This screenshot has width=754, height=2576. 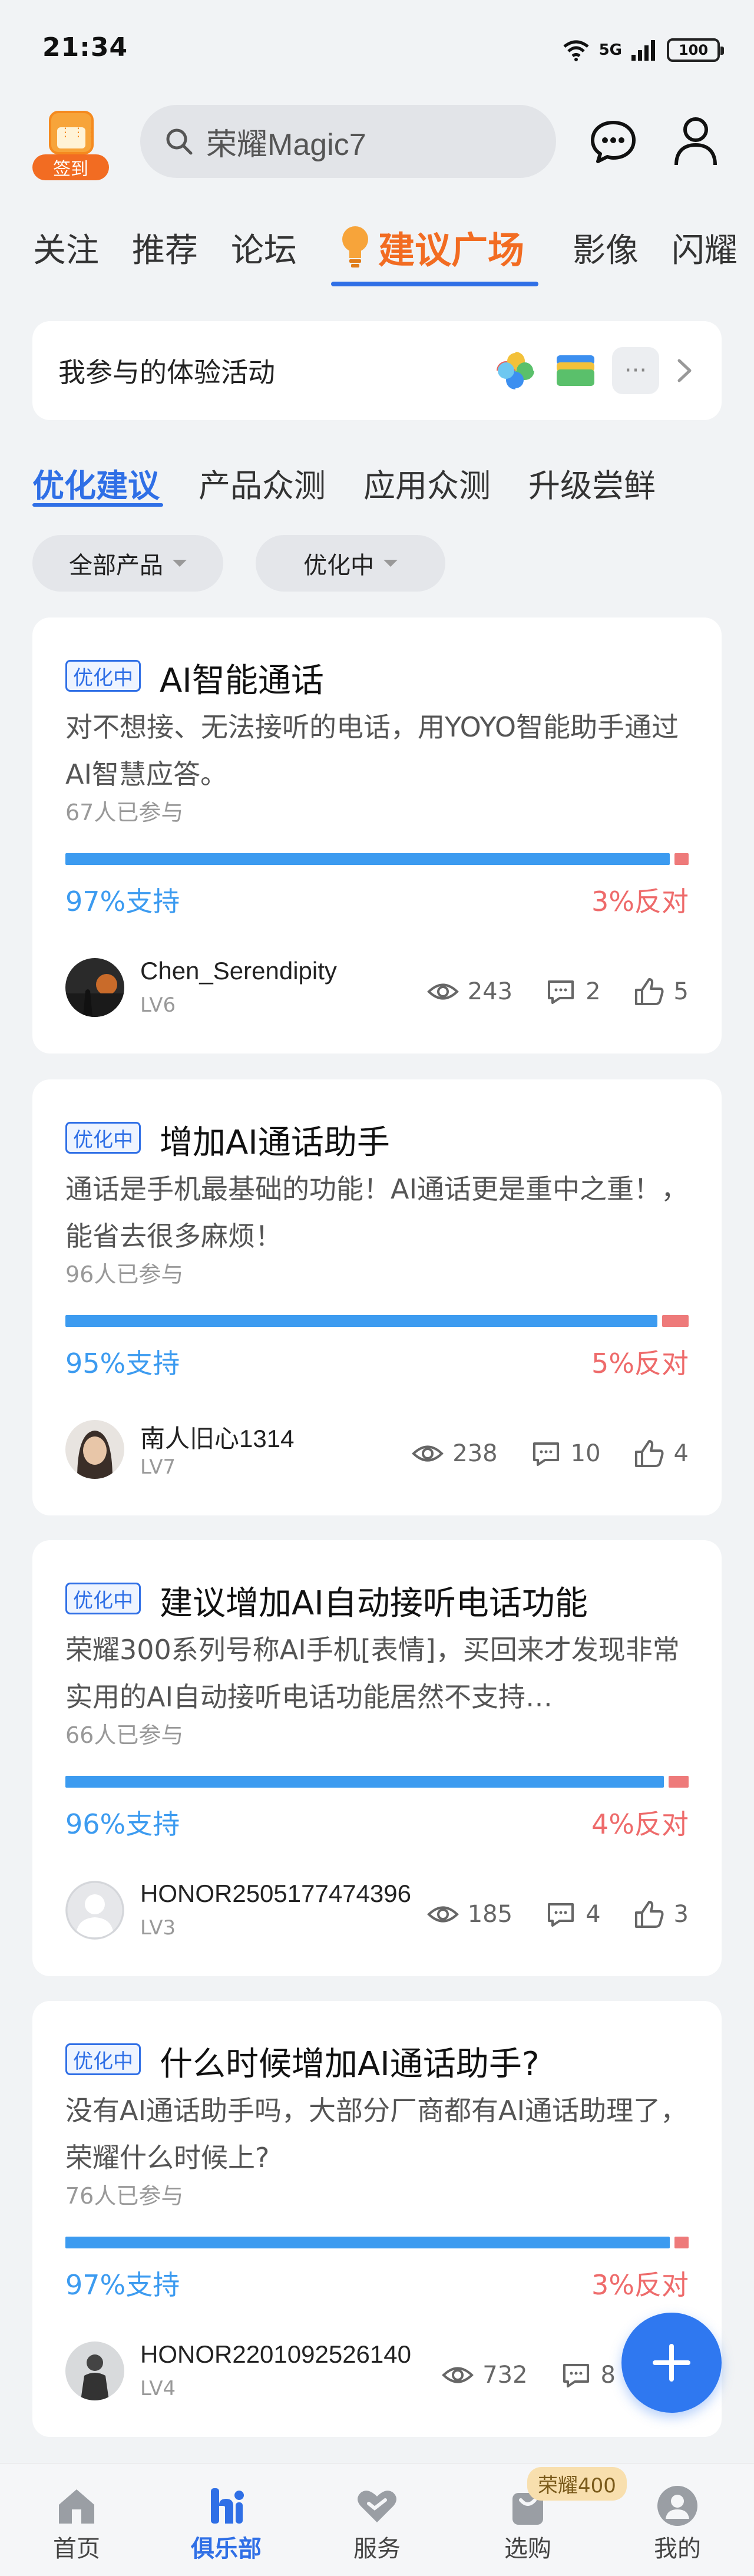 I want to click on search-icon, so click(x=179, y=141).